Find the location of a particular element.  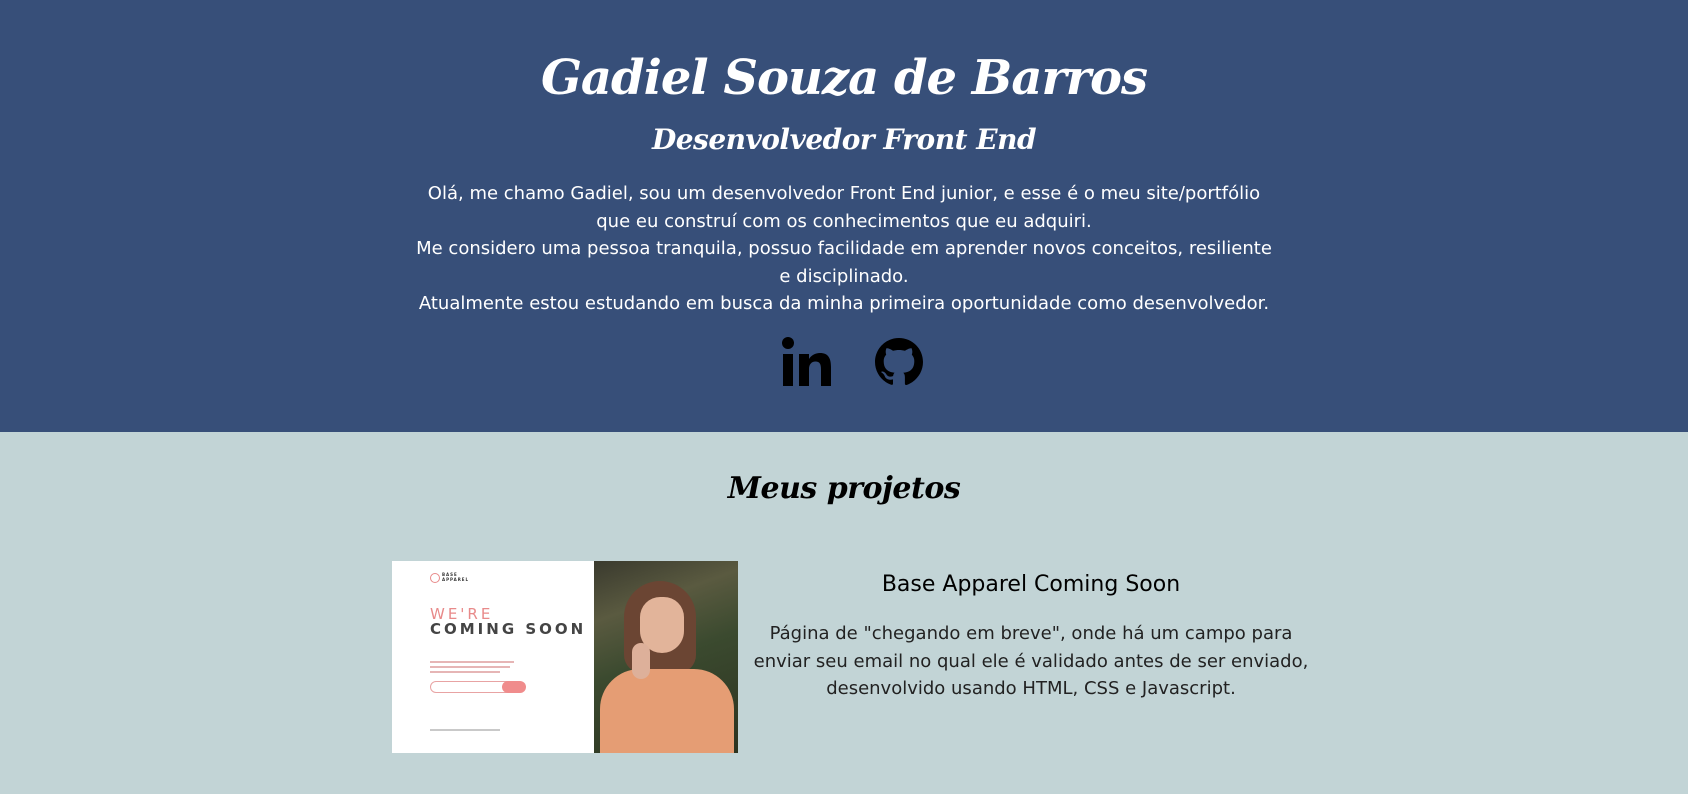

base-apparel-logo-icon is located at coordinates (435, 578).